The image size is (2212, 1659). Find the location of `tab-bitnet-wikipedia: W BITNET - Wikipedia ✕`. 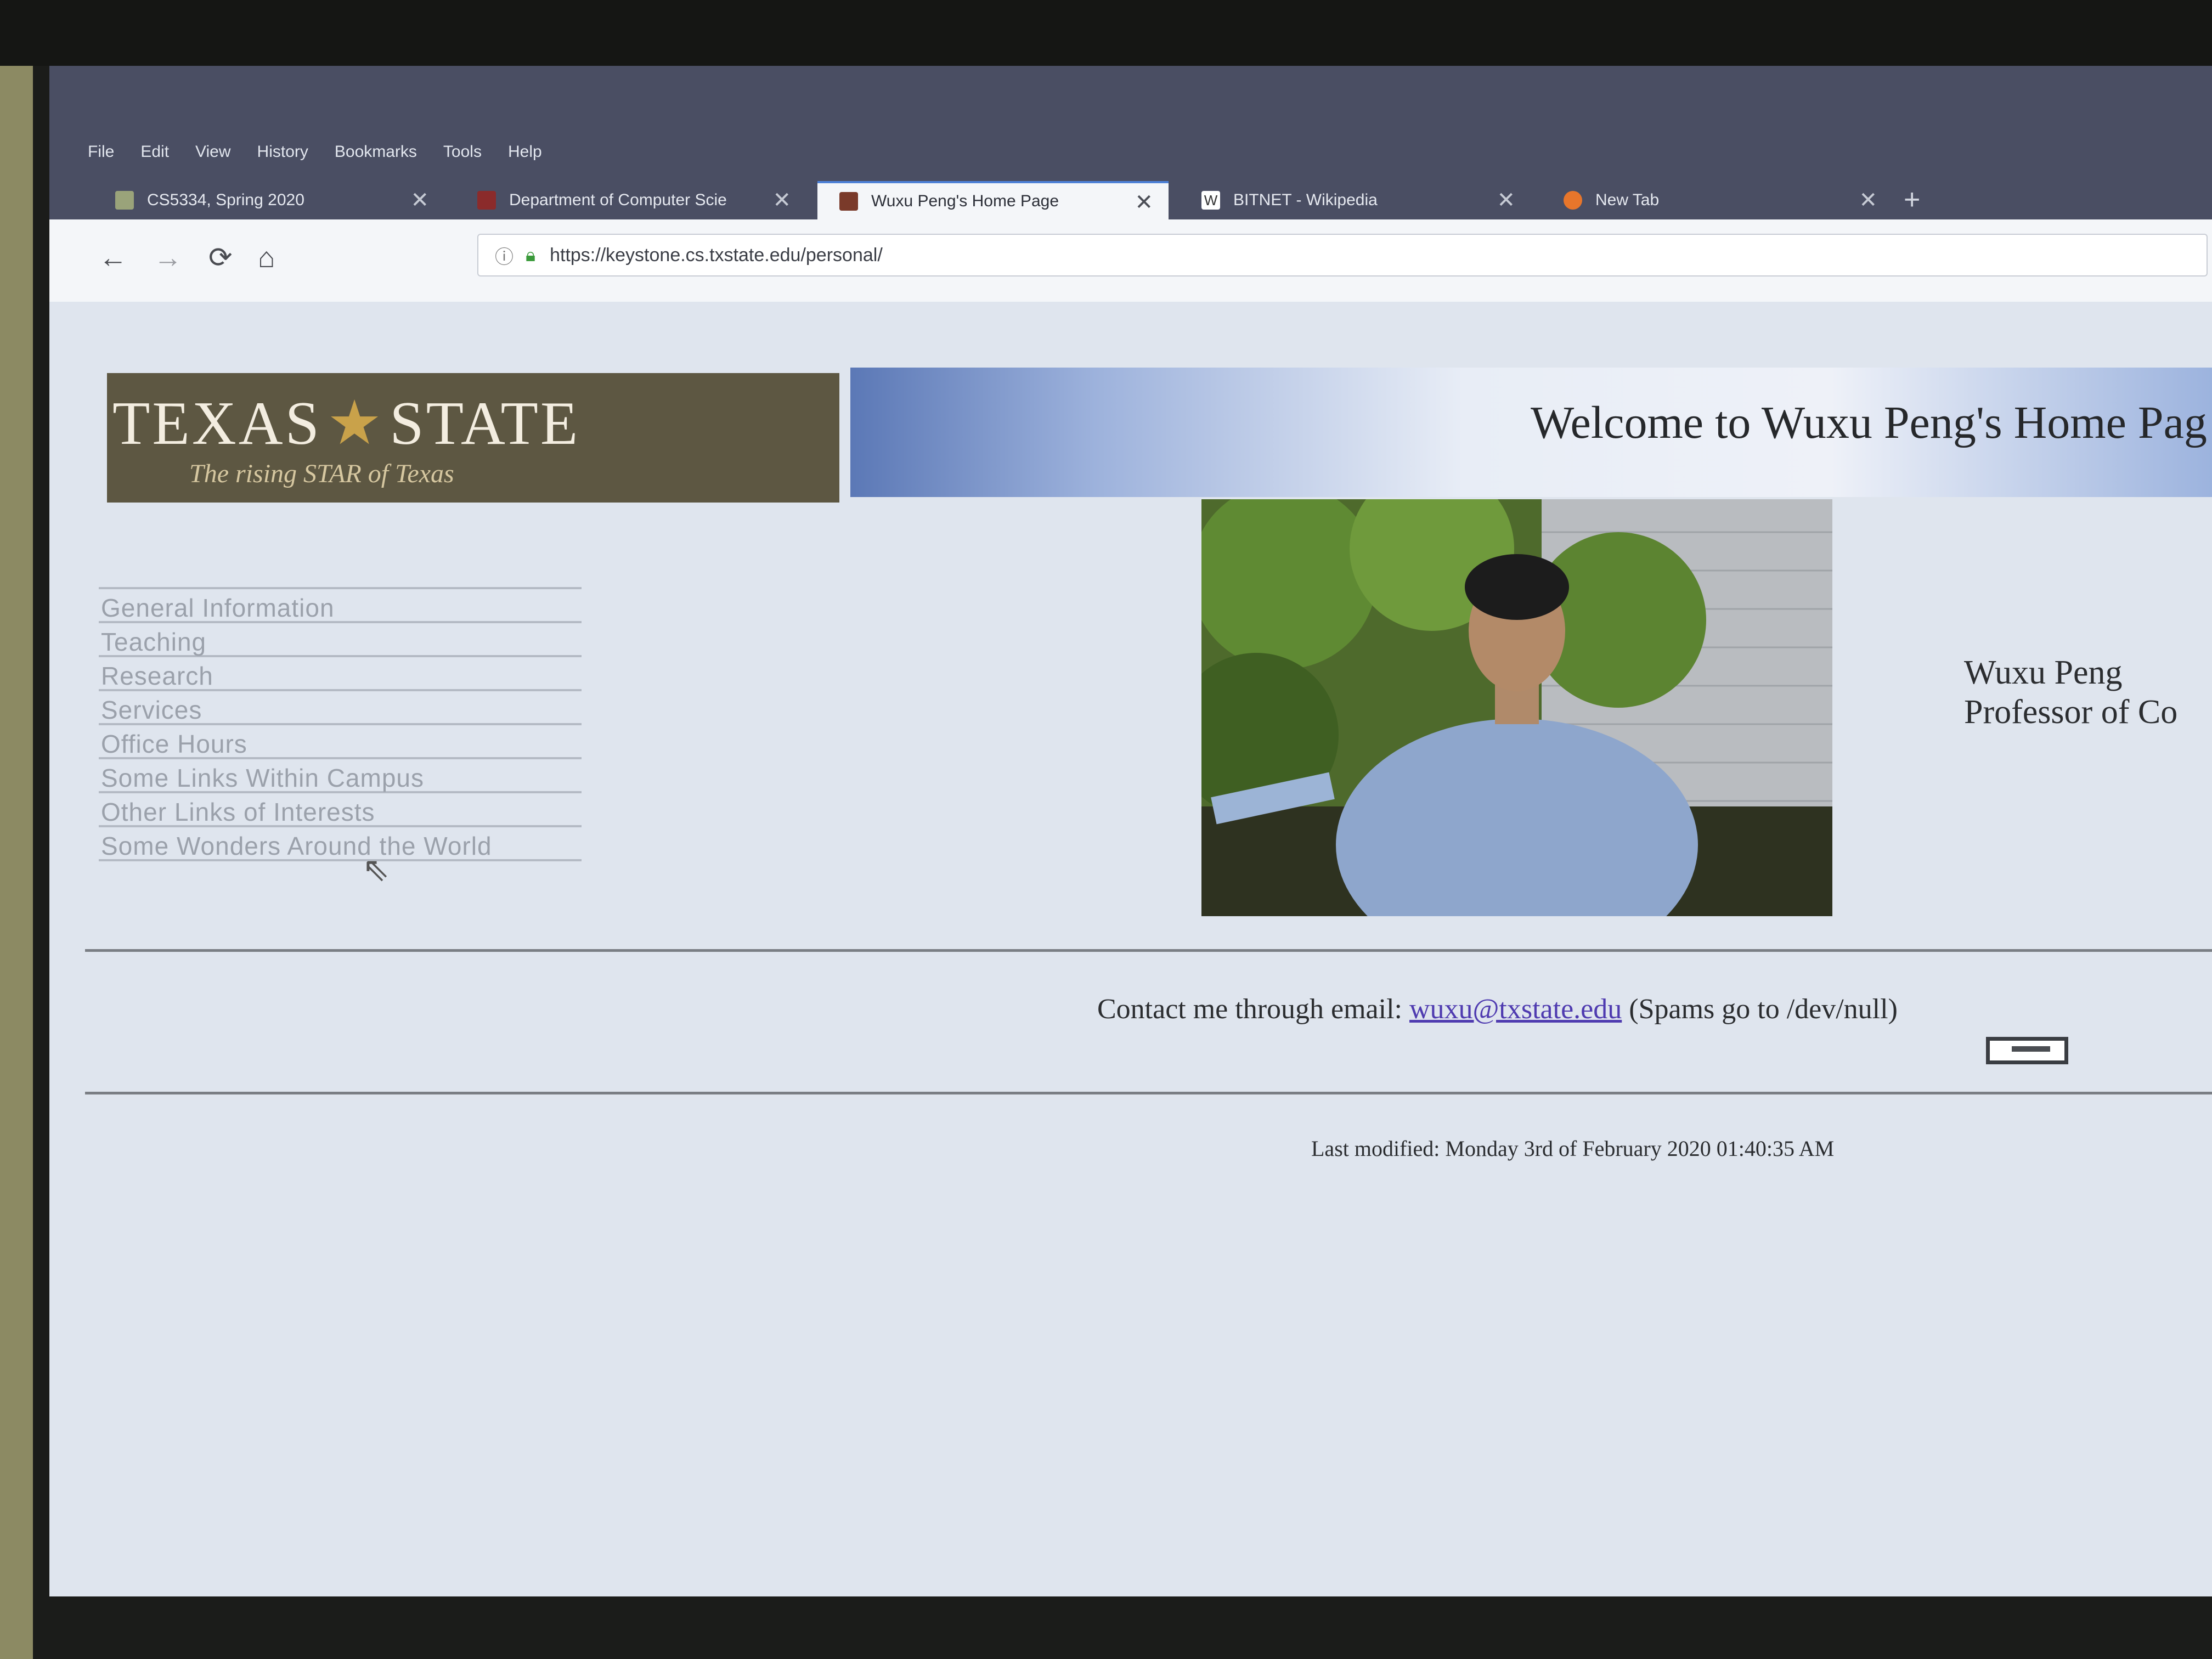

tab-bitnet-wikipedia: W BITNET - Wikipedia ✕ is located at coordinates (1355, 200).